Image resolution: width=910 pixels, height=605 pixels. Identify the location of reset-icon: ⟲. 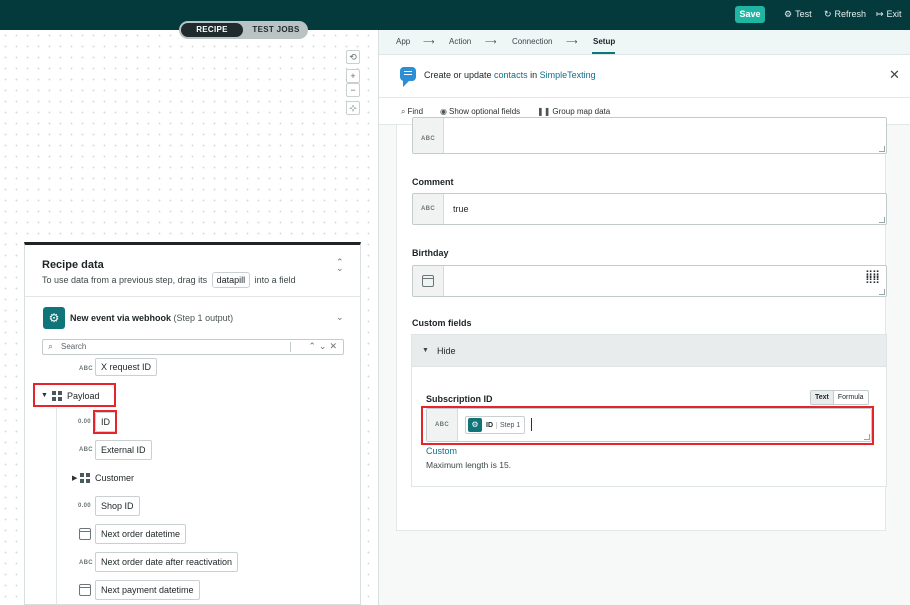
(353, 57).